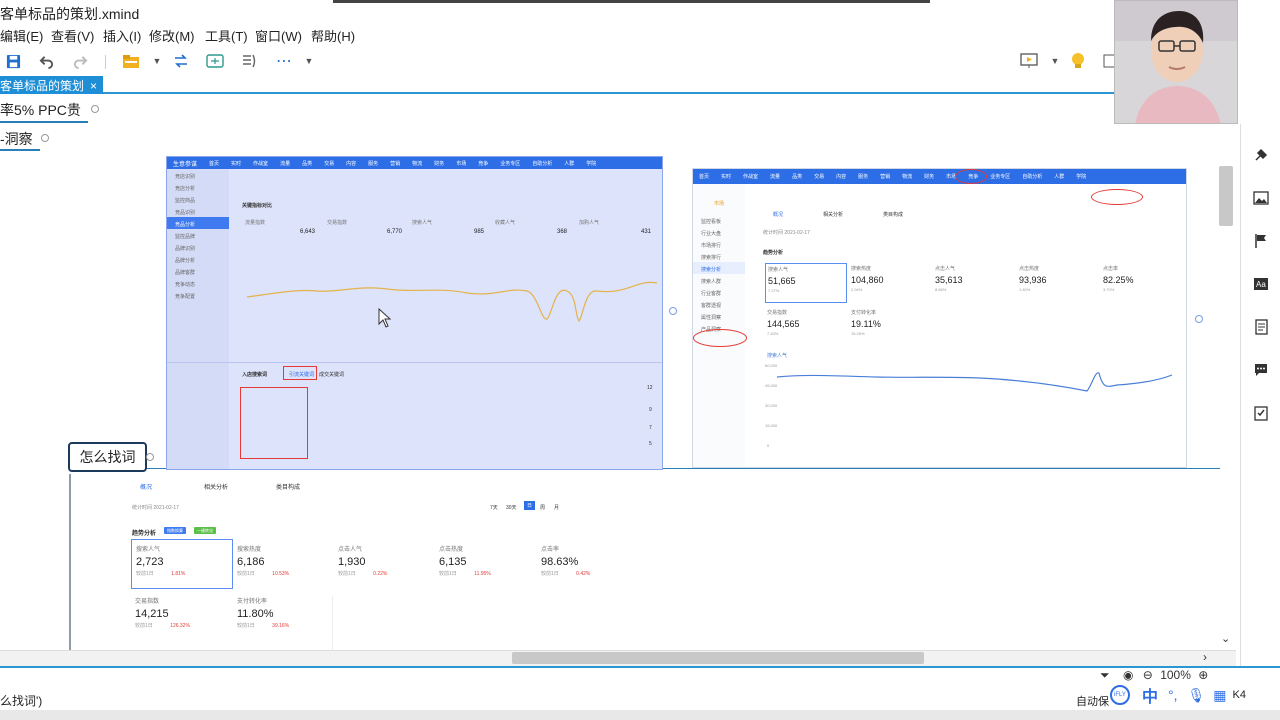 Image resolution: width=1280 pixels, height=720 pixels. Describe the element at coordinates (16, 139) in the screenshot. I see `topic-insight: -洞察` at that location.